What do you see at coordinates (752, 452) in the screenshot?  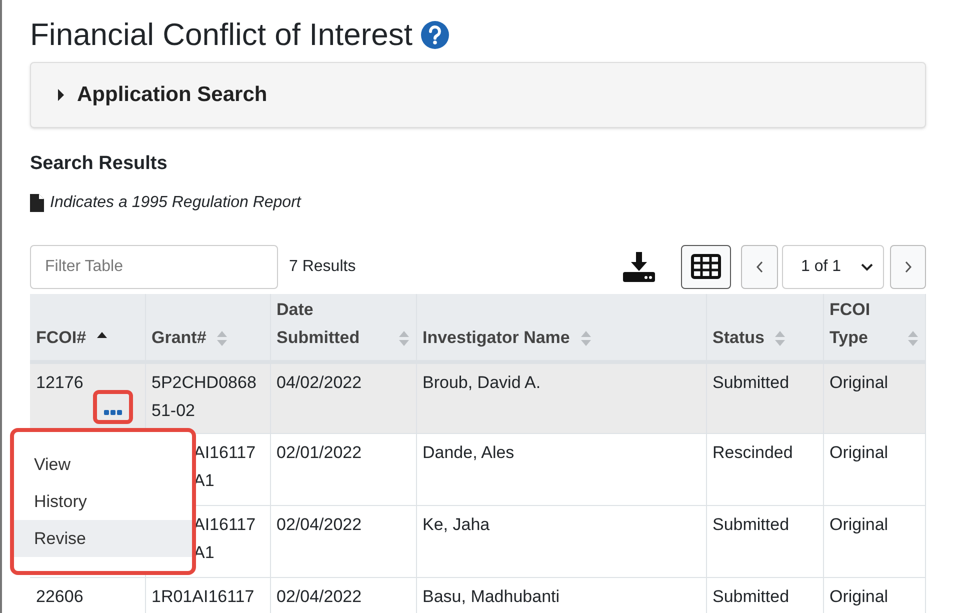 I see `table-cell: Rescinded` at bounding box center [752, 452].